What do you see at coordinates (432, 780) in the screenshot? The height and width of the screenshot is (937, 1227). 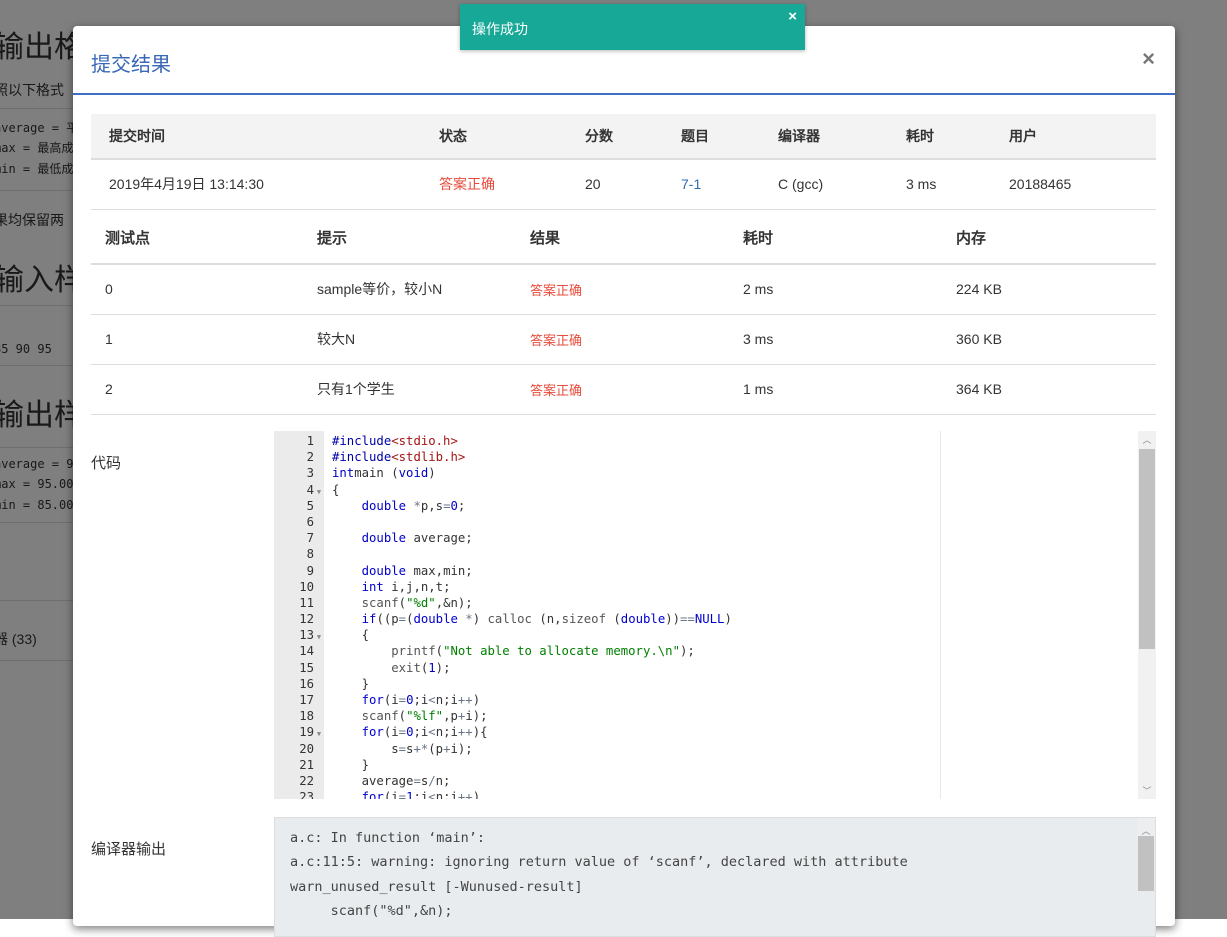 I see `code-token: /` at bounding box center [432, 780].